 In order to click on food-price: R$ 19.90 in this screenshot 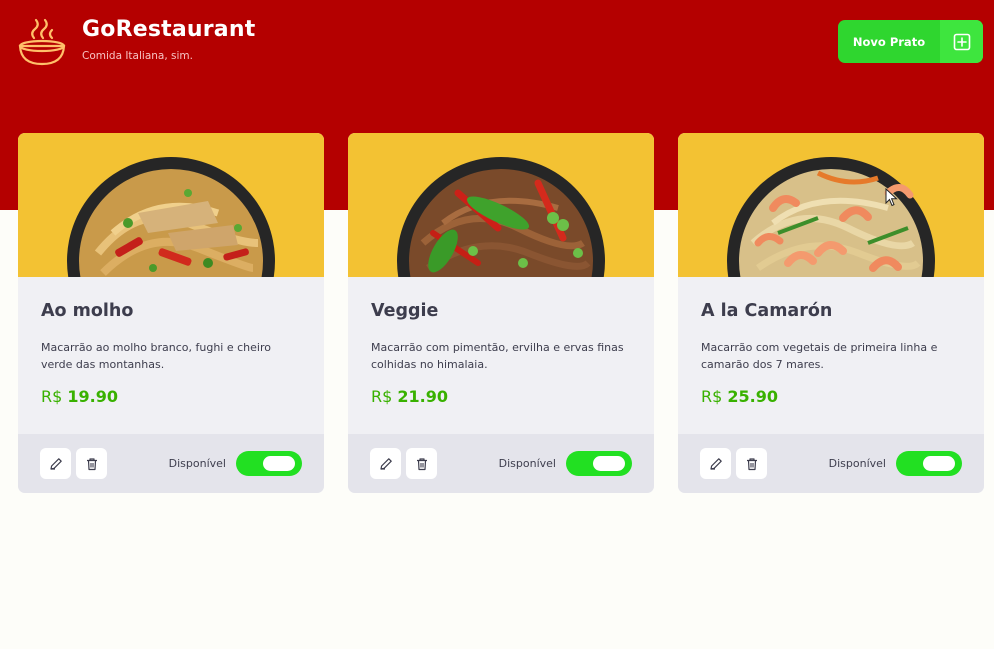, I will do `click(171, 396)`.